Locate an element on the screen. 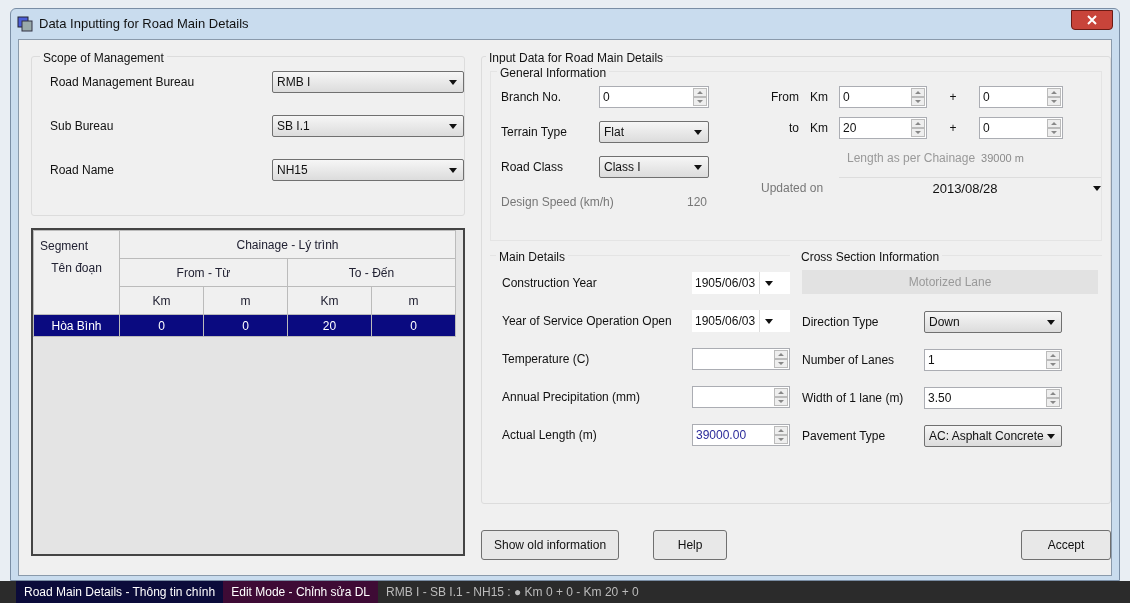 This screenshot has height=603, width=1130. table-row: Hòa Bình 0 0 20 0 is located at coordinates (244, 325).